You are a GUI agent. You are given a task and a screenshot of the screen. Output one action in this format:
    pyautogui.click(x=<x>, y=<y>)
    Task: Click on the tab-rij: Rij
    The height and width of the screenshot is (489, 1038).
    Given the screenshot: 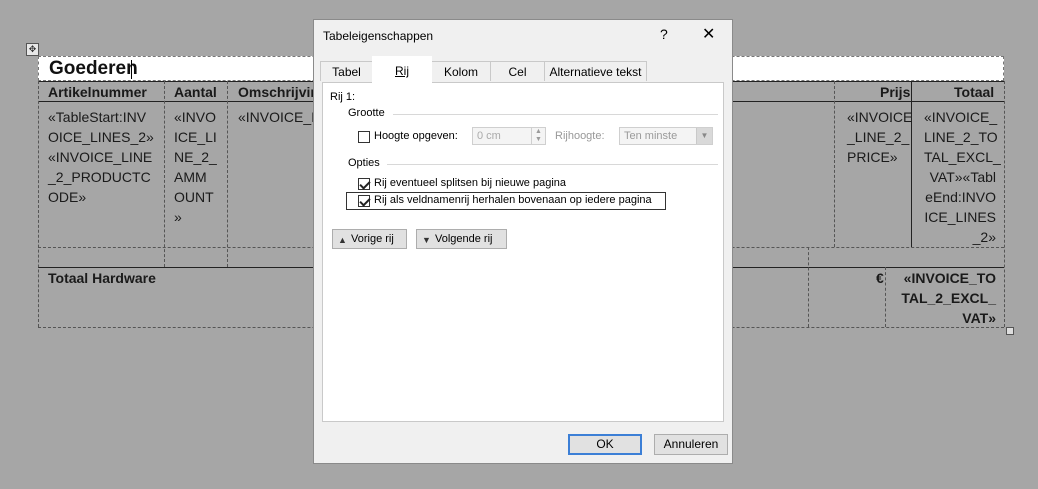 What is the action you would take?
    pyautogui.click(x=402, y=69)
    